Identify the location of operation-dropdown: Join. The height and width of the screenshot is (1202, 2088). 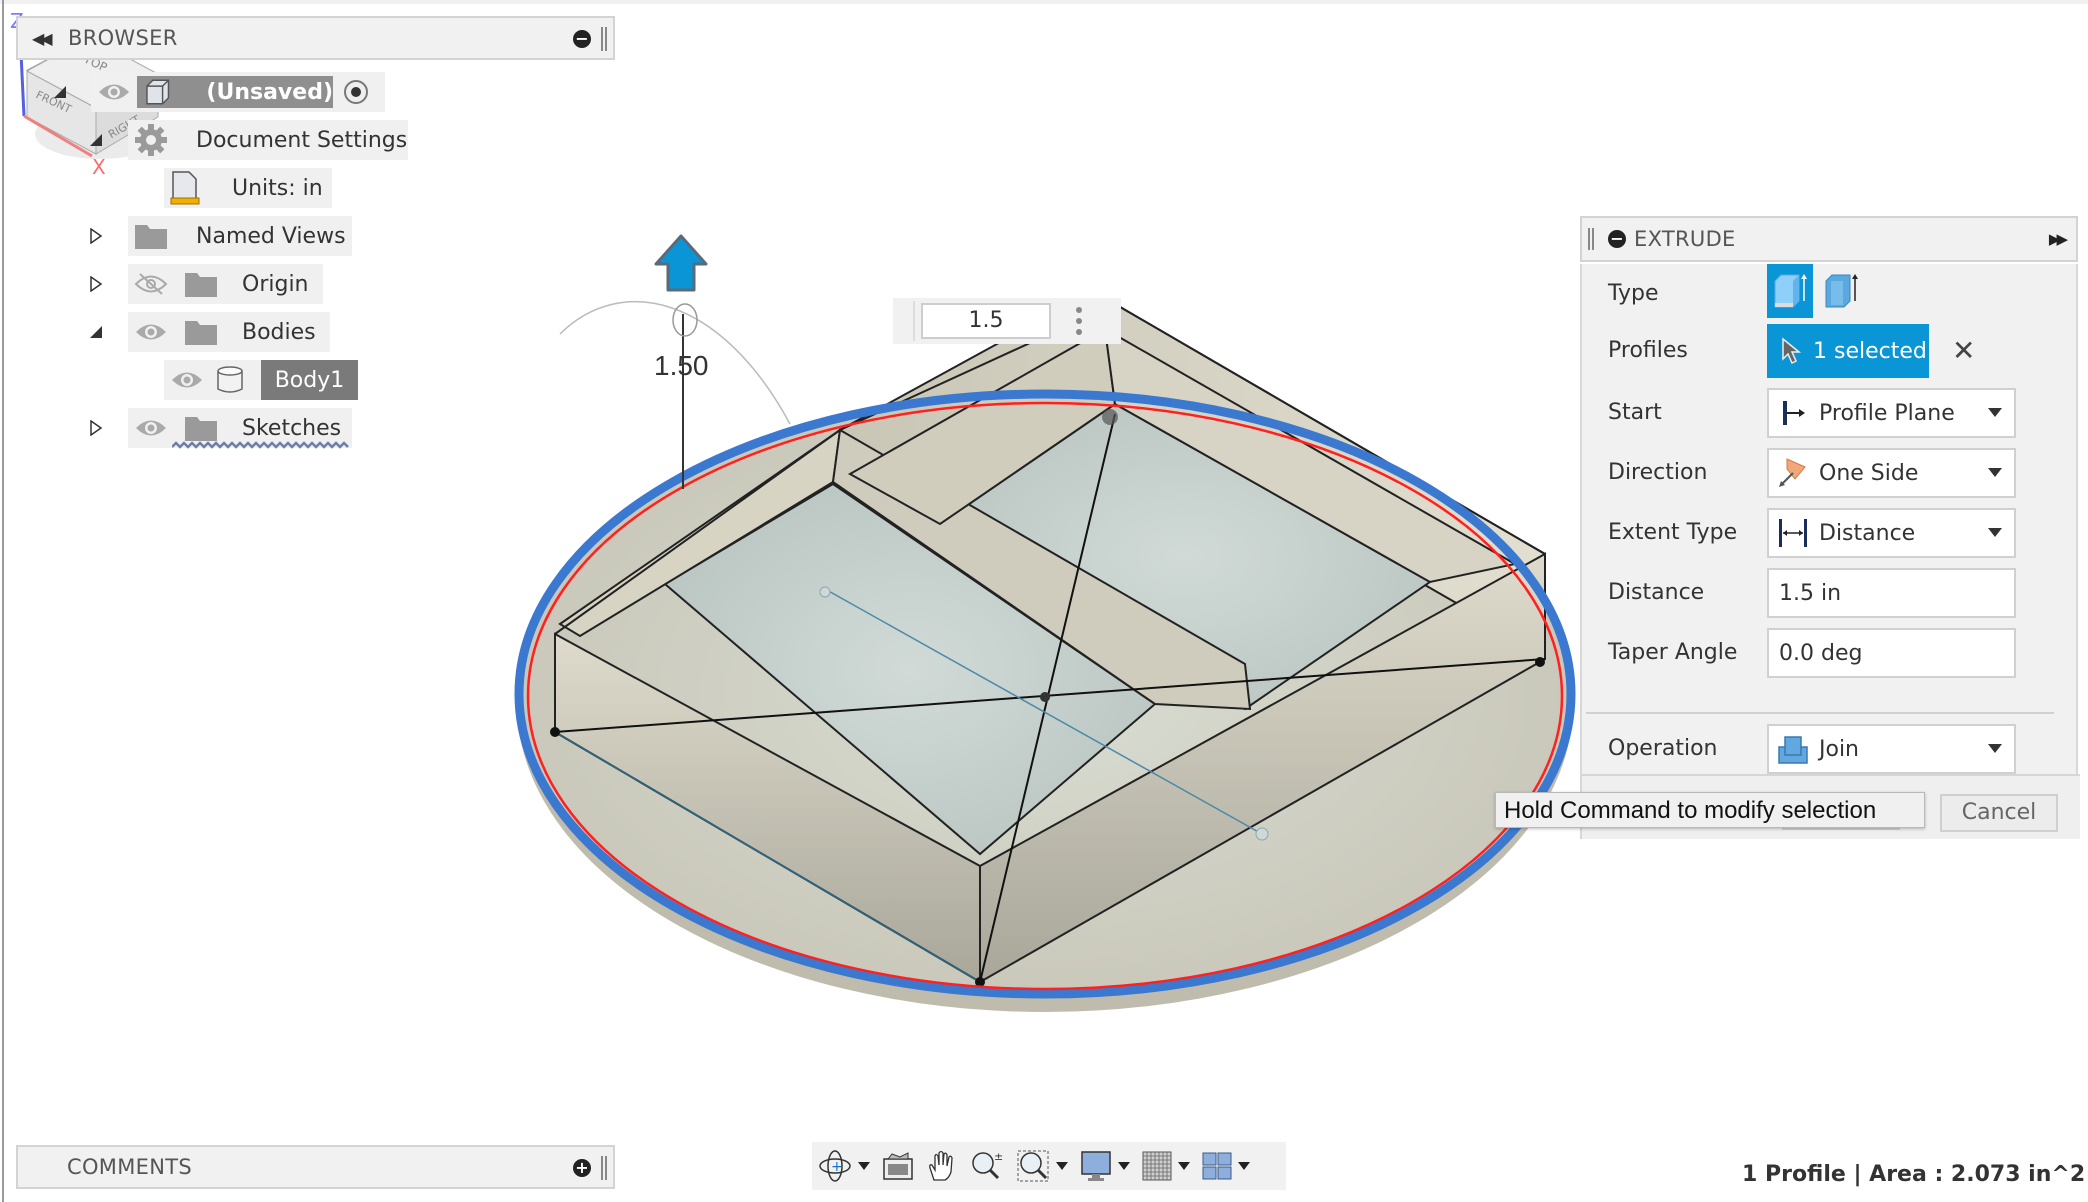
(1891, 749).